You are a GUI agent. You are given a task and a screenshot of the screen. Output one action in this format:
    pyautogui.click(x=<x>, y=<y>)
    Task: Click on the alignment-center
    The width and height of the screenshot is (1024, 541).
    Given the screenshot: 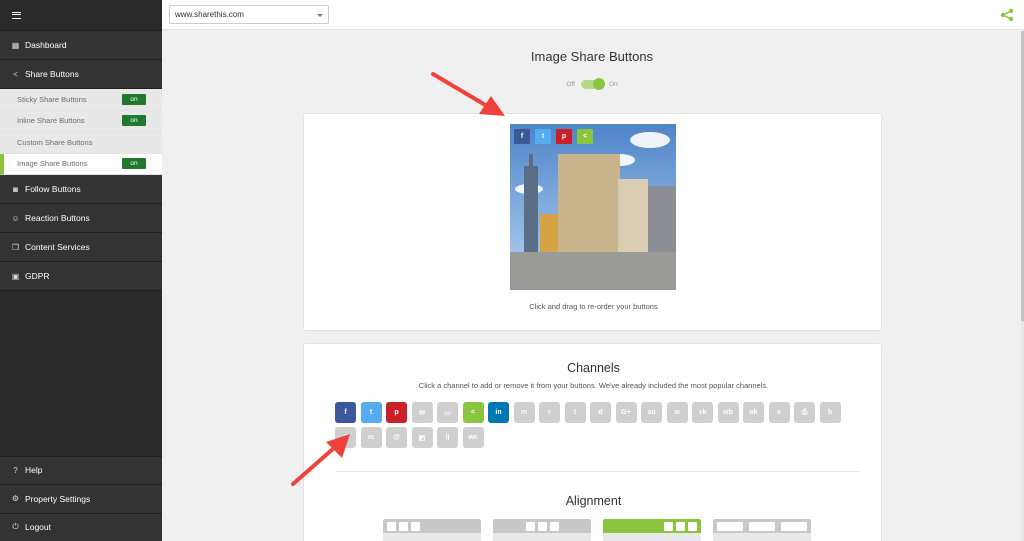 What is the action you would take?
    pyautogui.click(x=542, y=530)
    